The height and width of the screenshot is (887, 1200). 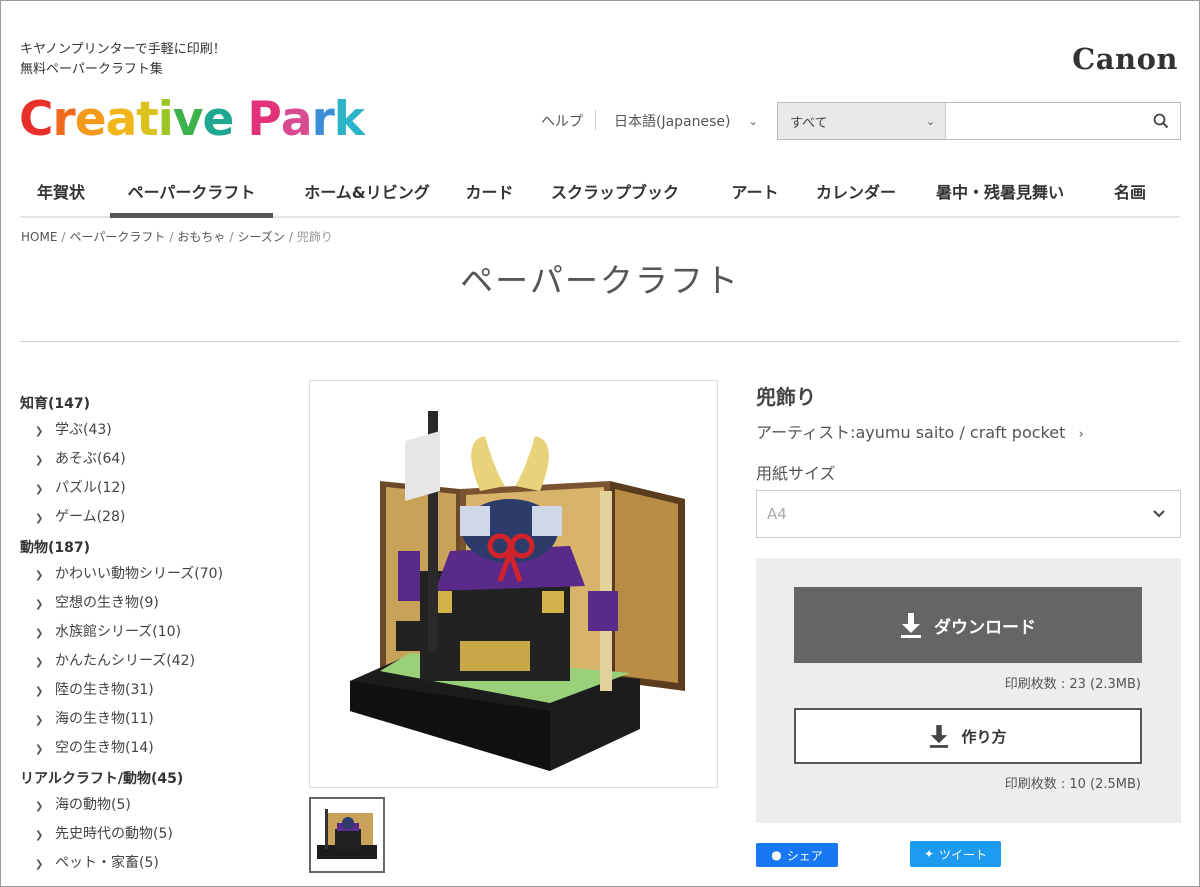 What do you see at coordinates (615, 191) in the screenshot?
I see `nav-item: スクラップブック` at bounding box center [615, 191].